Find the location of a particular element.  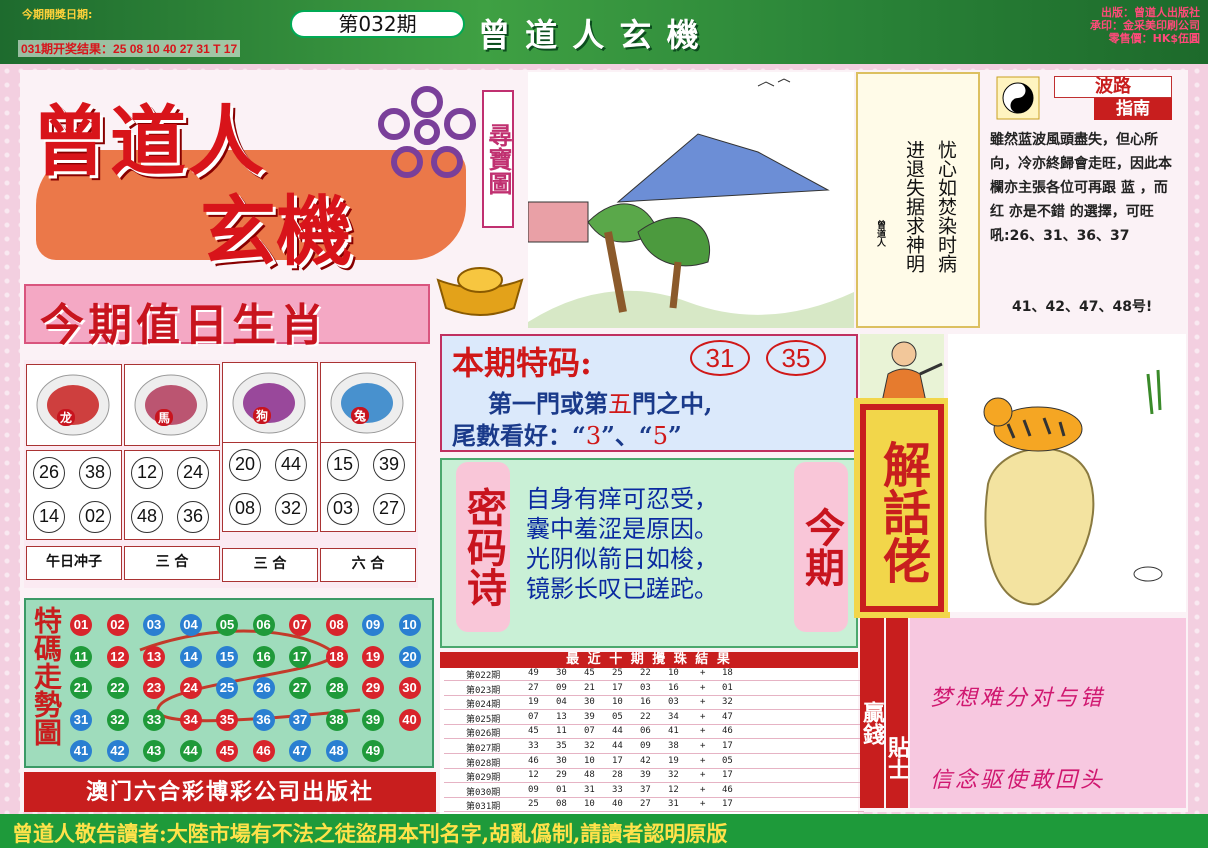

tail-number-1: 3 is located at coordinates (593, 436).